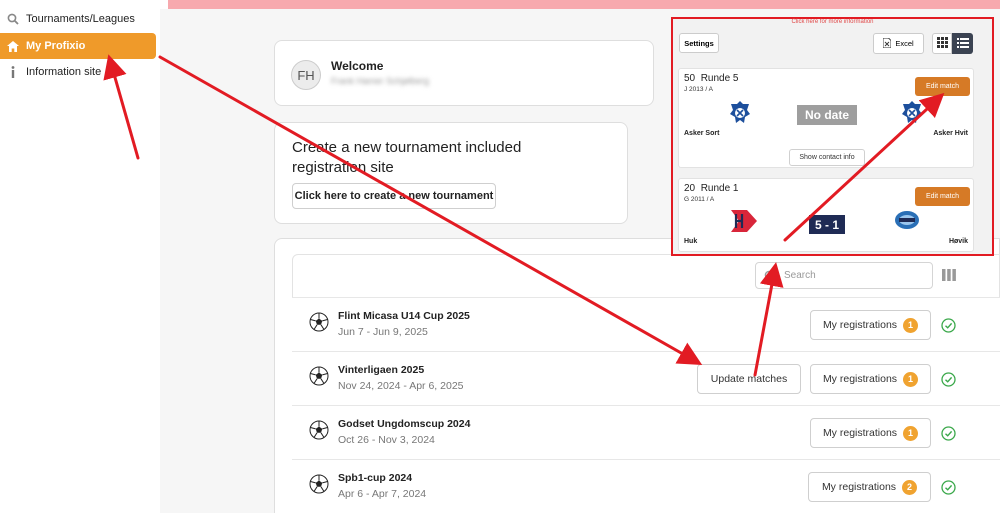  What do you see at coordinates (719, 188) in the screenshot?
I see `match-round: Runde 1` at bounding box center [719, 188].